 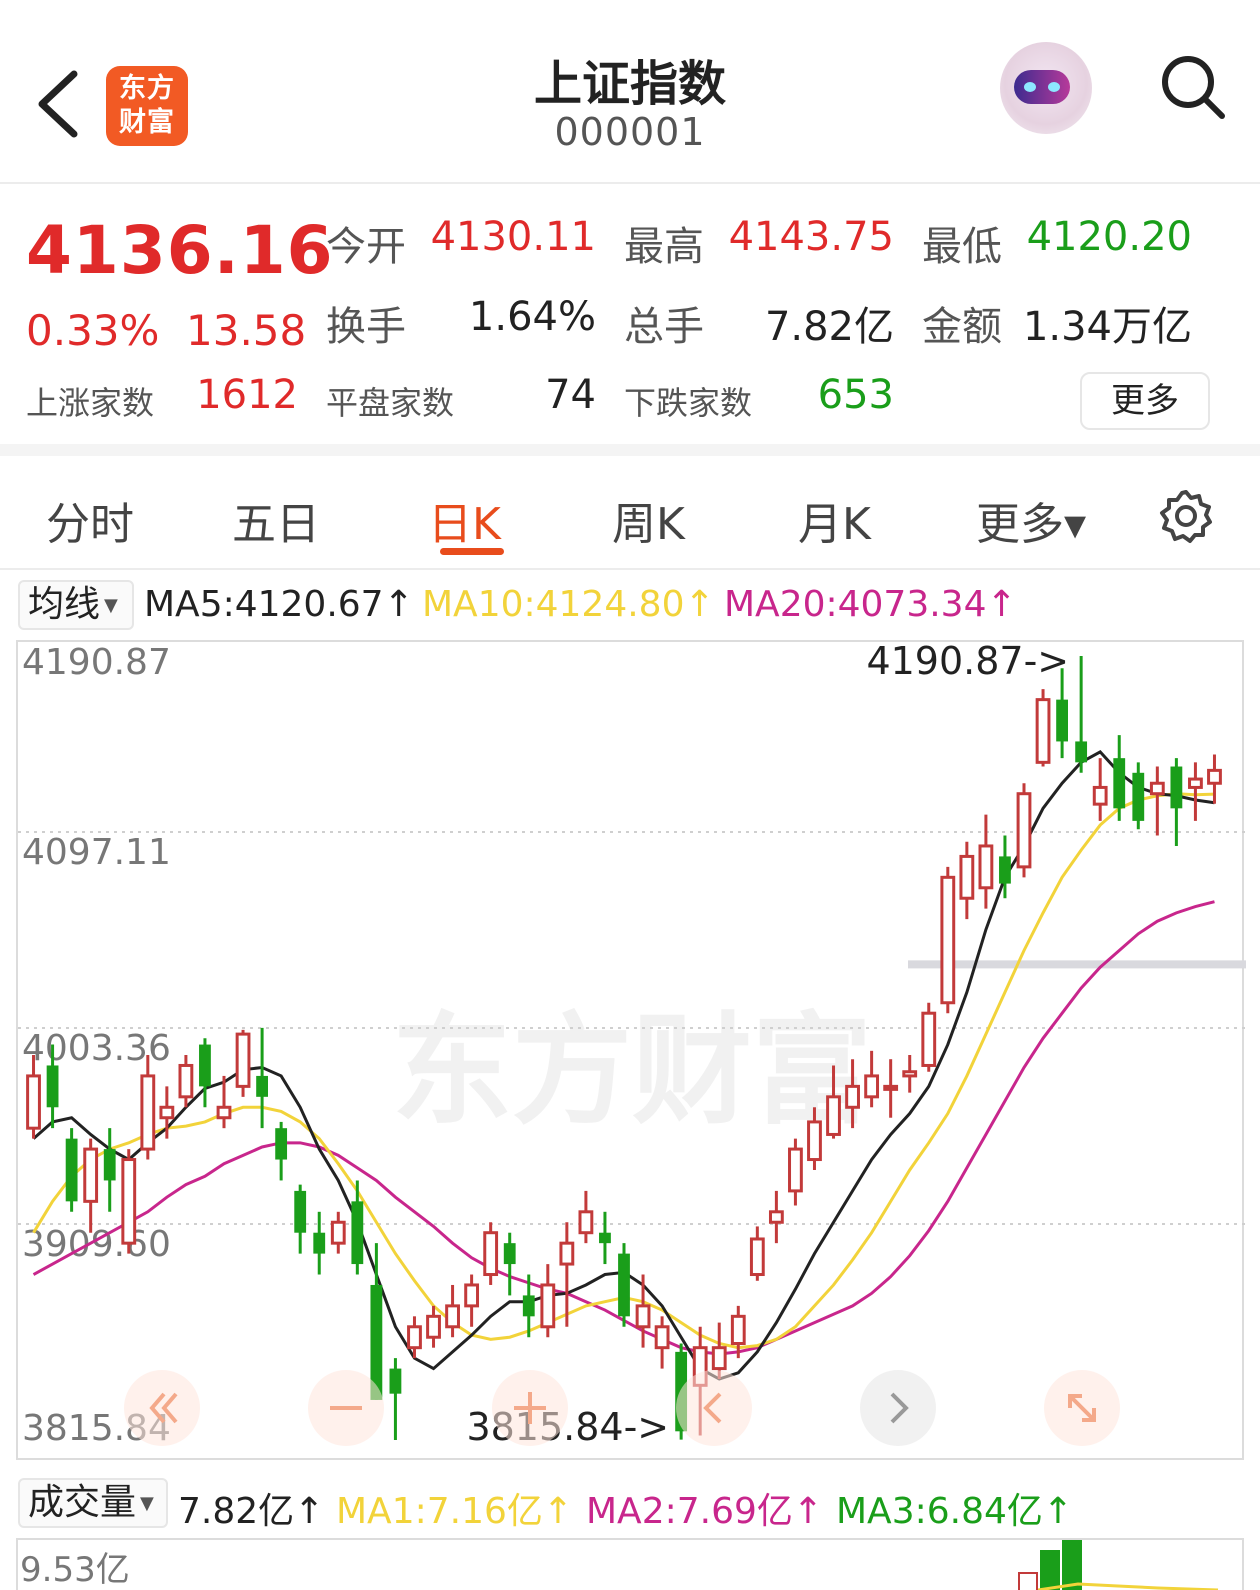 I want to click on step-left-button, so click(x=714, y=1408).